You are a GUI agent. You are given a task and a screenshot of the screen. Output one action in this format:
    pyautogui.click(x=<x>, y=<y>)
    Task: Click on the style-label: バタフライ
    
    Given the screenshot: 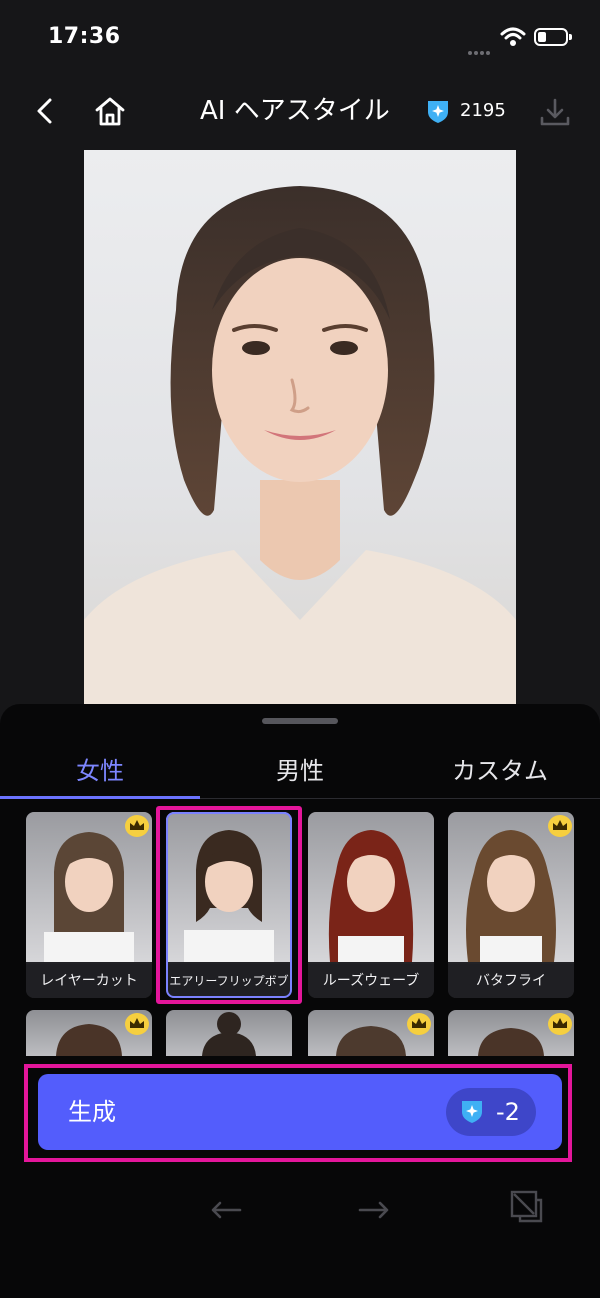 What is the action you would take?
    pyautogui.click(x=511, y=981)
    